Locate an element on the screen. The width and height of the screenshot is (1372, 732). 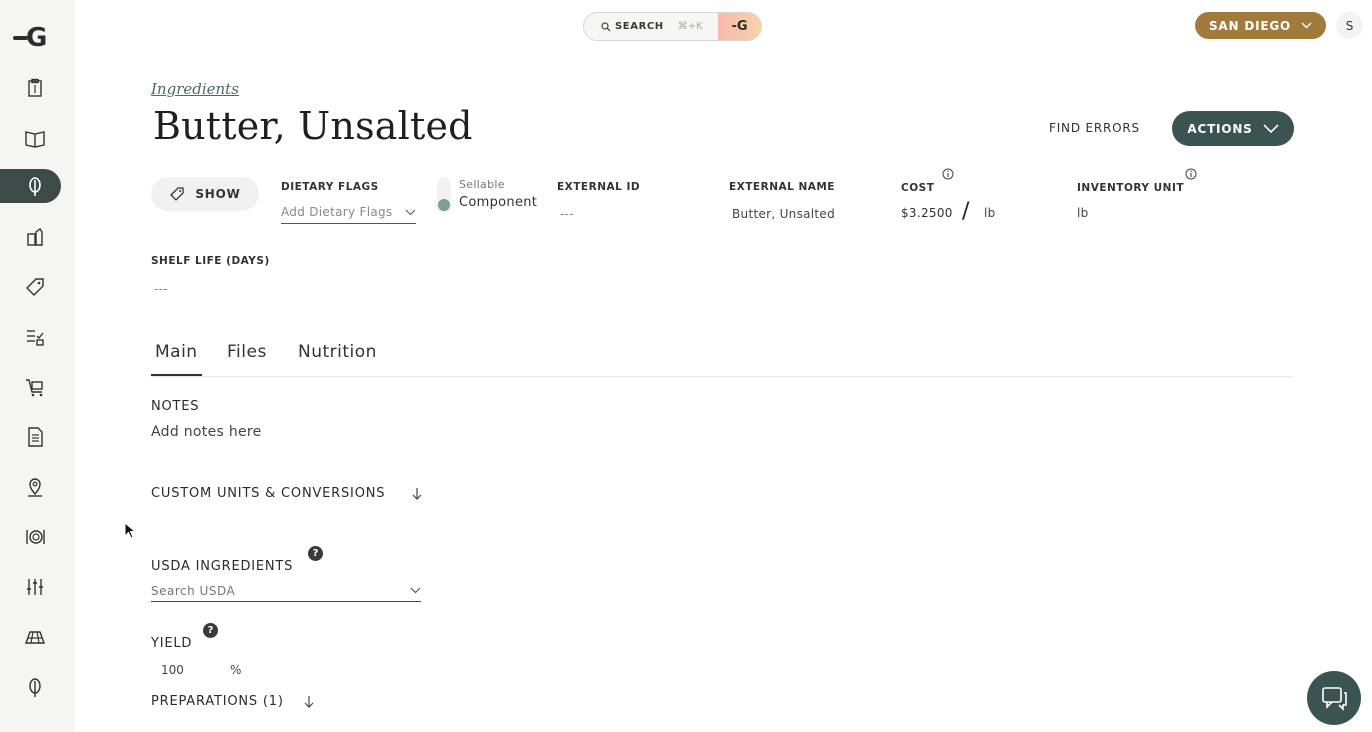
leaf-icon is located at coordinates (34, 687).